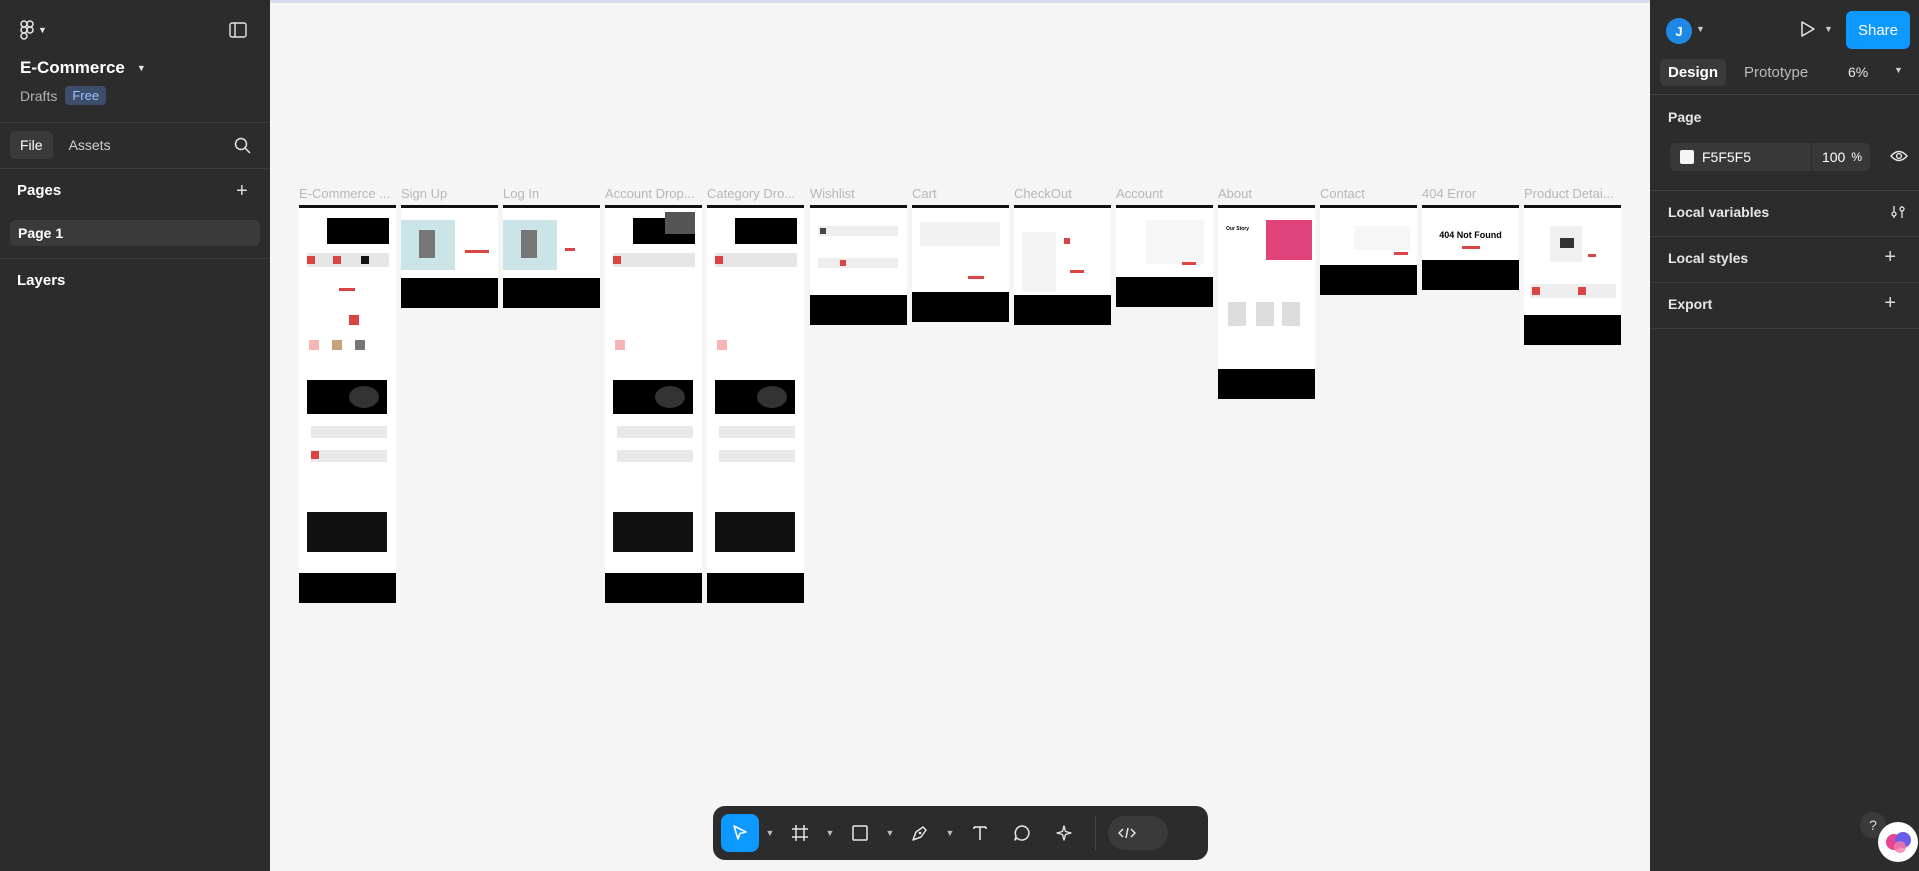 The height and width of the screenshot is (871, 1919). I want to click on main-menu-button: ▼, so click(33, 30).